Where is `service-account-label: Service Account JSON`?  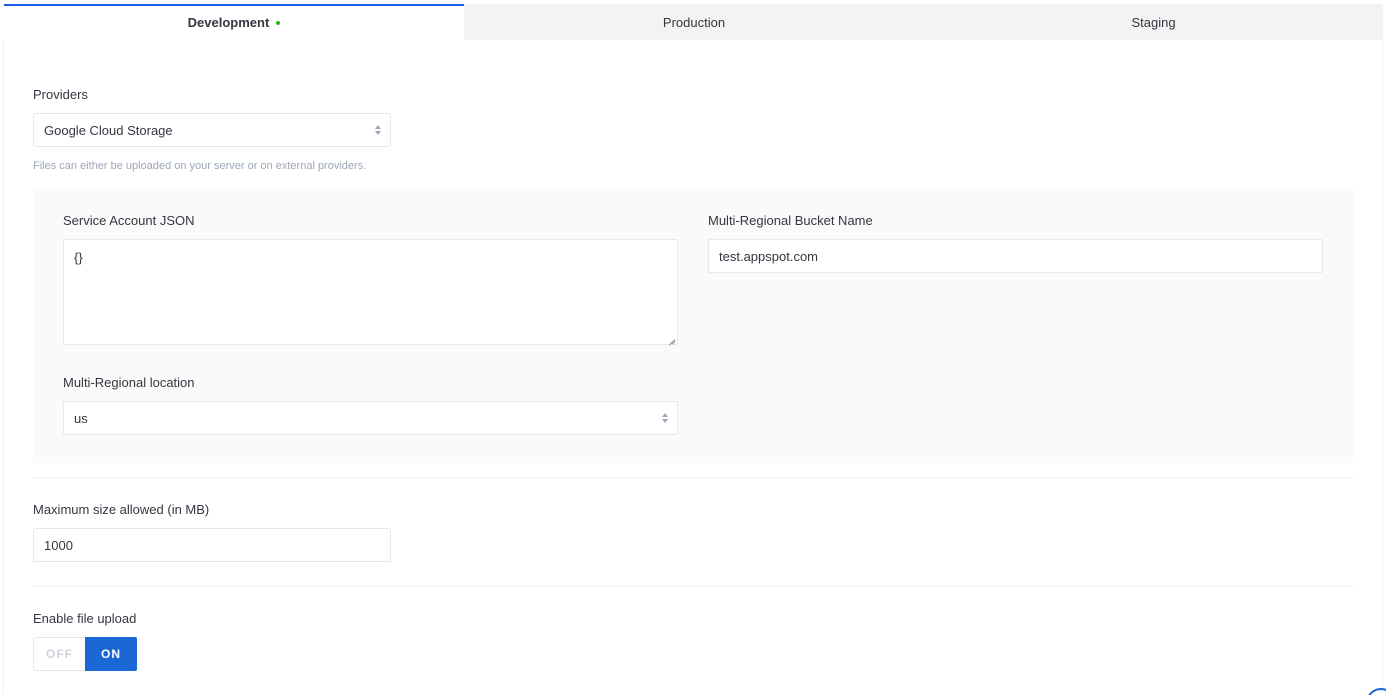
service-account-label: Service Account JSON is located at coordinates (129, 220).